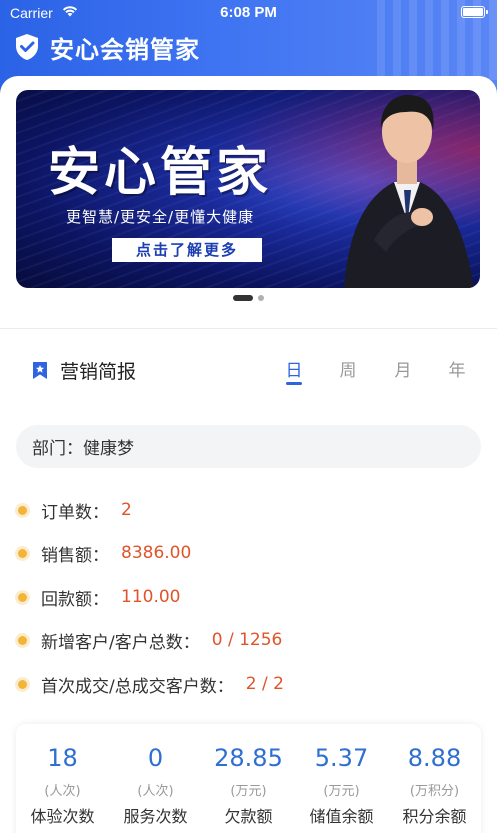  What do you see at coordinates (160, 173) in the screenshot?
I see `banner-title: 安心管家` at bounding box center [160, 173].